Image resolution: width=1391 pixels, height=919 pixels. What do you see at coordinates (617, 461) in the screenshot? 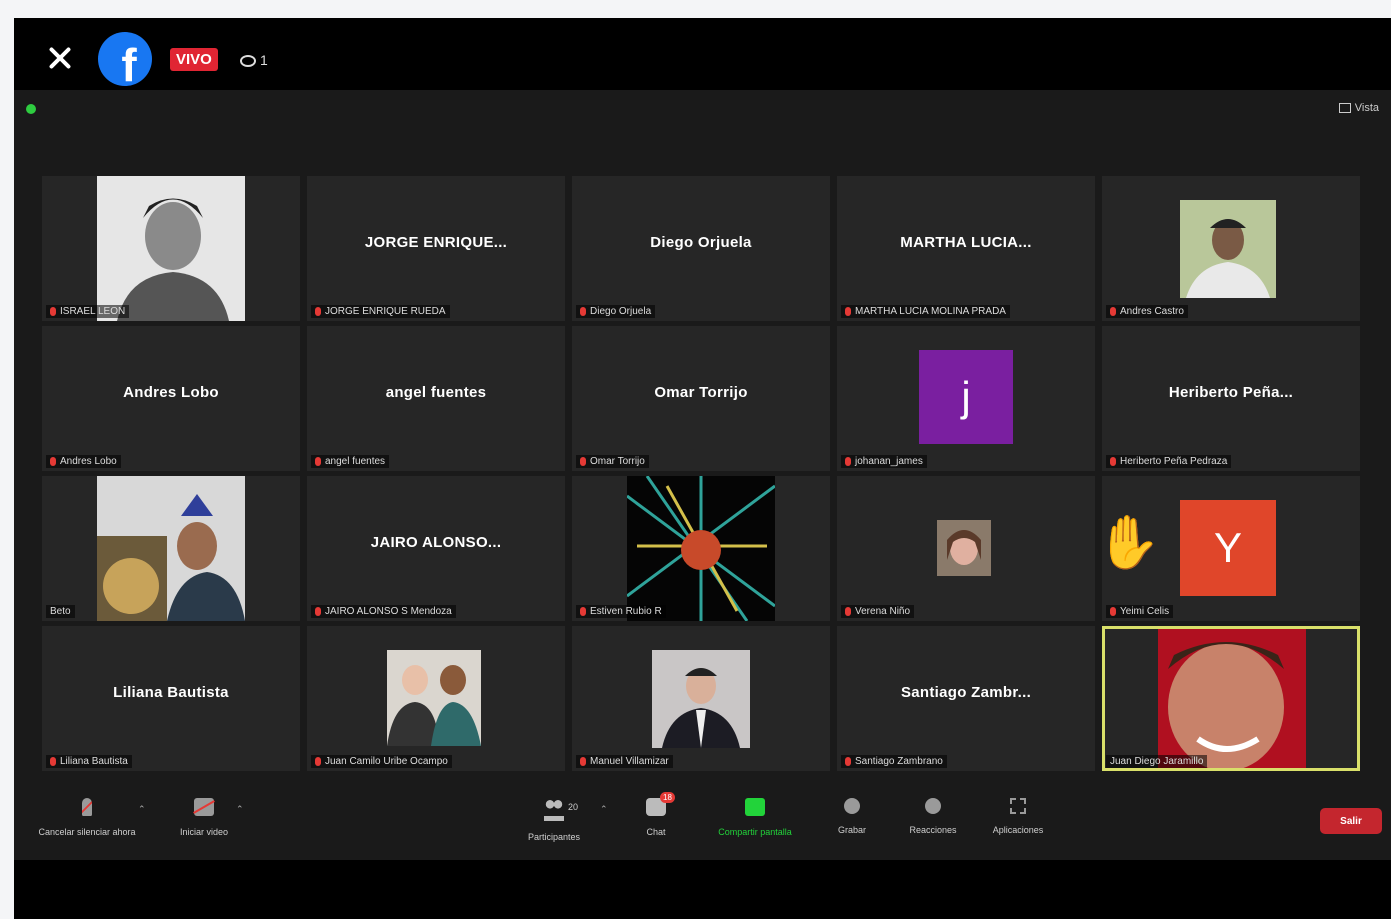
I see `participant-name: Omar Torrijo` at bounding box center [617, 461].